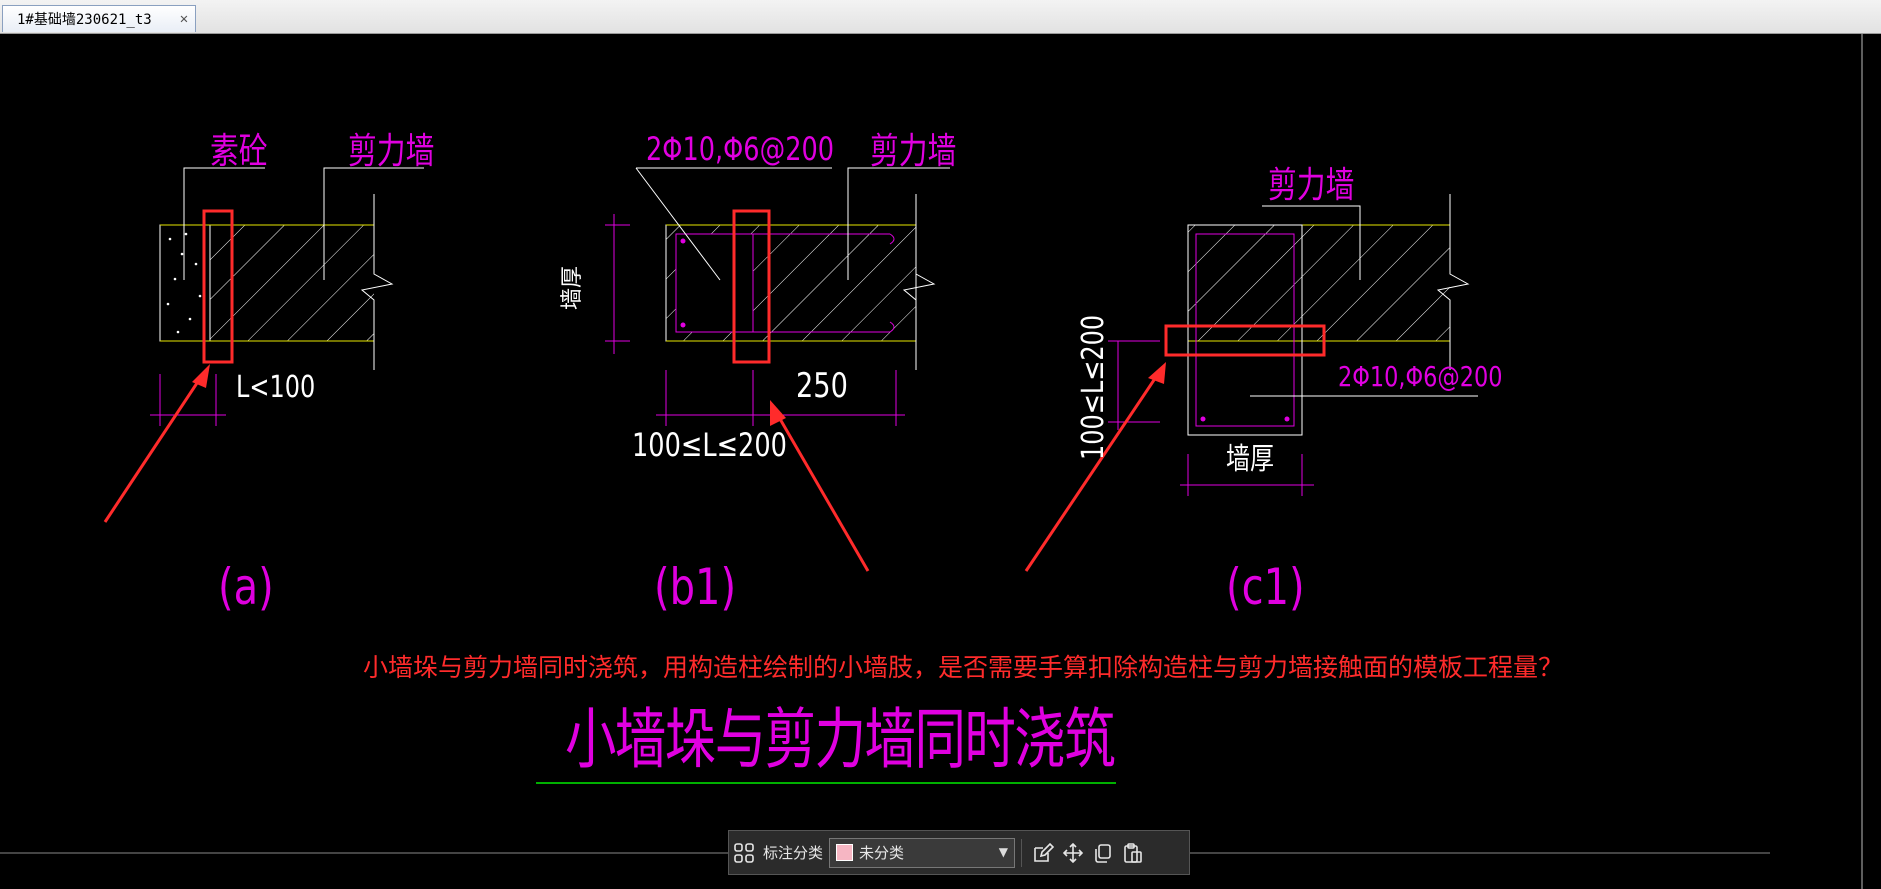 The height and width of the screenshot is (889, 1881). What do you see at coordinates (246, 587) in the screenshot?
I see `fig-a-caption: (a)` at bounding box center [246, 587].